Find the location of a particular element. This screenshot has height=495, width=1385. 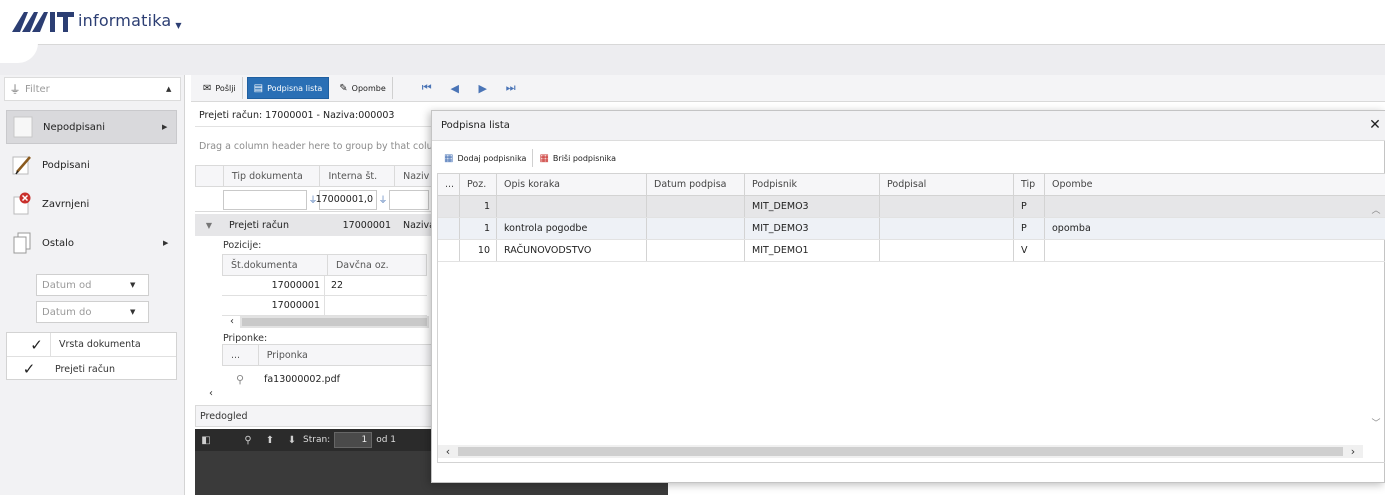

delete-signer-button: ▦ Briši podpisnika is located at coordinates (577, 158).